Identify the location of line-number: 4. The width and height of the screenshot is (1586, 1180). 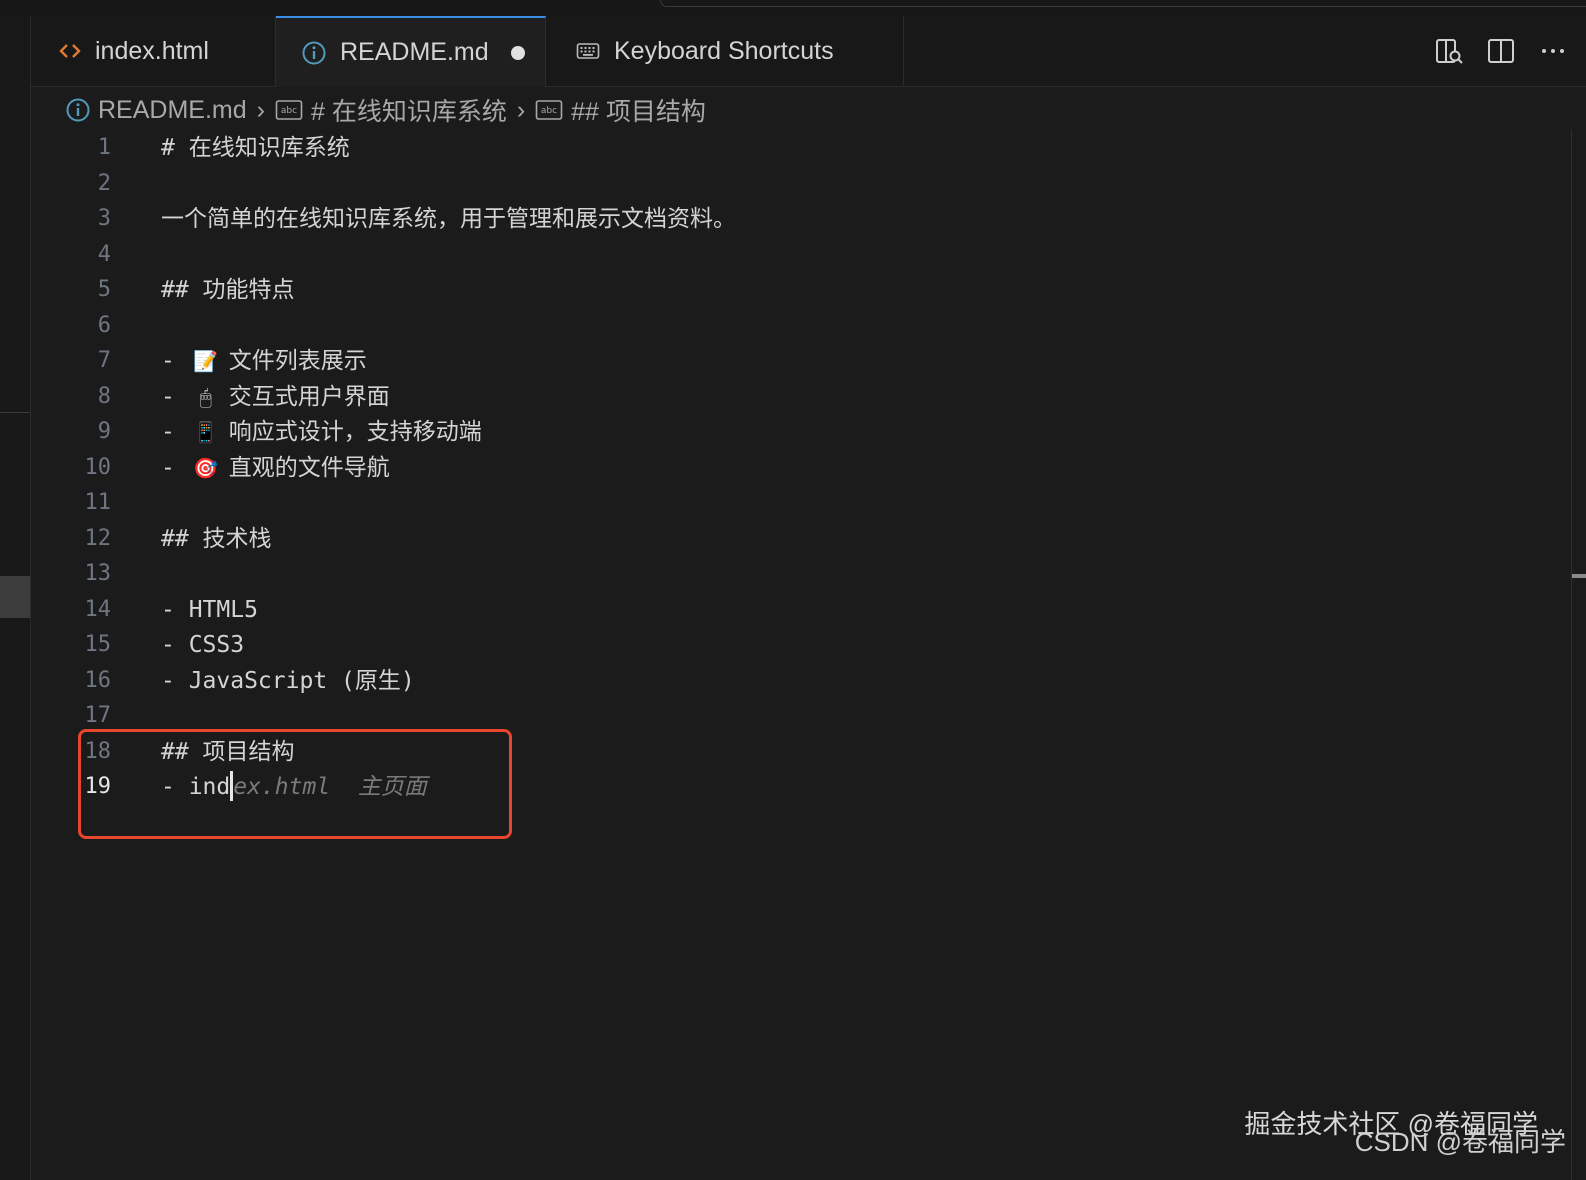
(104, 254).